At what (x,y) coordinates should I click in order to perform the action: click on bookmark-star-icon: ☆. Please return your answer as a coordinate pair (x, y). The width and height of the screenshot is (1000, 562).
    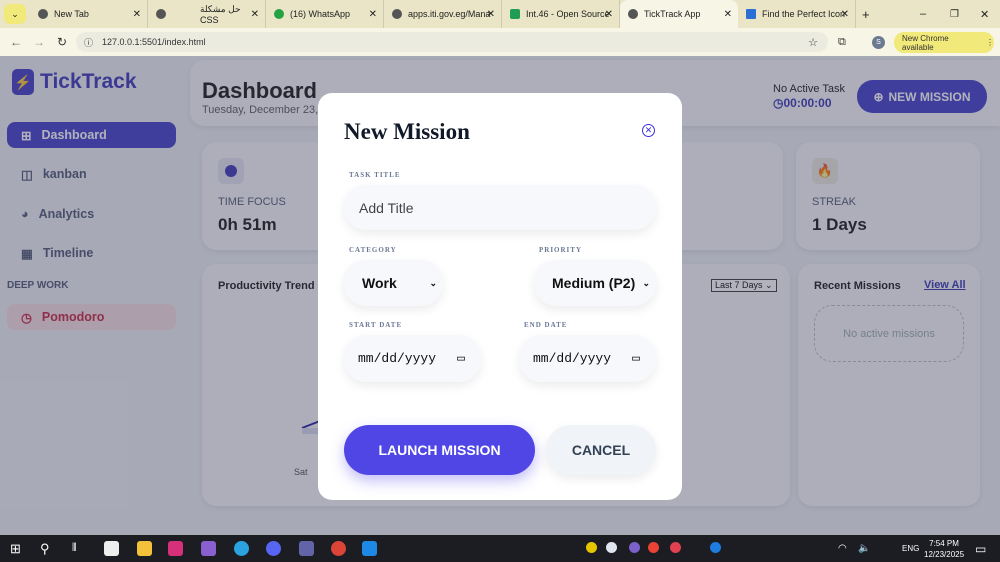
    Looking at the image, I should click on (813, 42).